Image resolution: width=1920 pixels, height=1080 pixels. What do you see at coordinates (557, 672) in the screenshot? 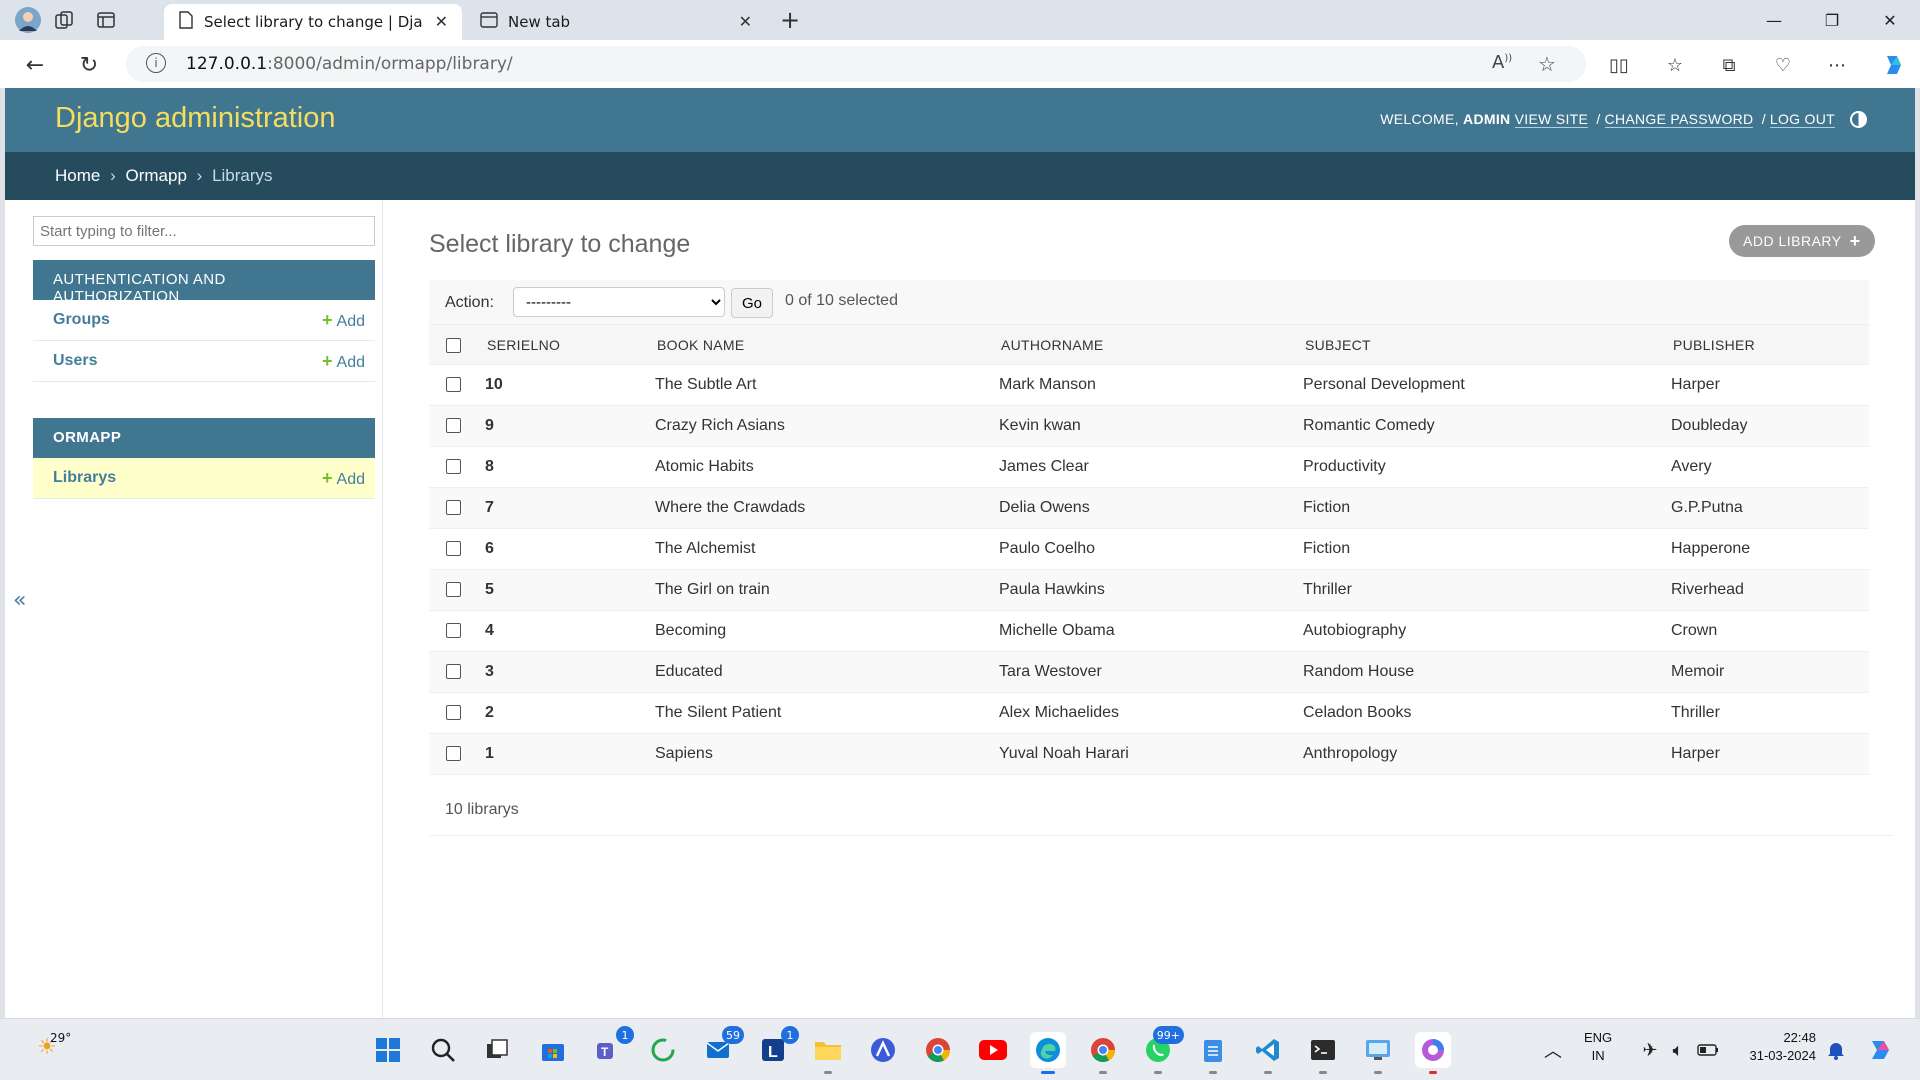
I see `cell-serialno: 3` at bounding box center [557, 672].